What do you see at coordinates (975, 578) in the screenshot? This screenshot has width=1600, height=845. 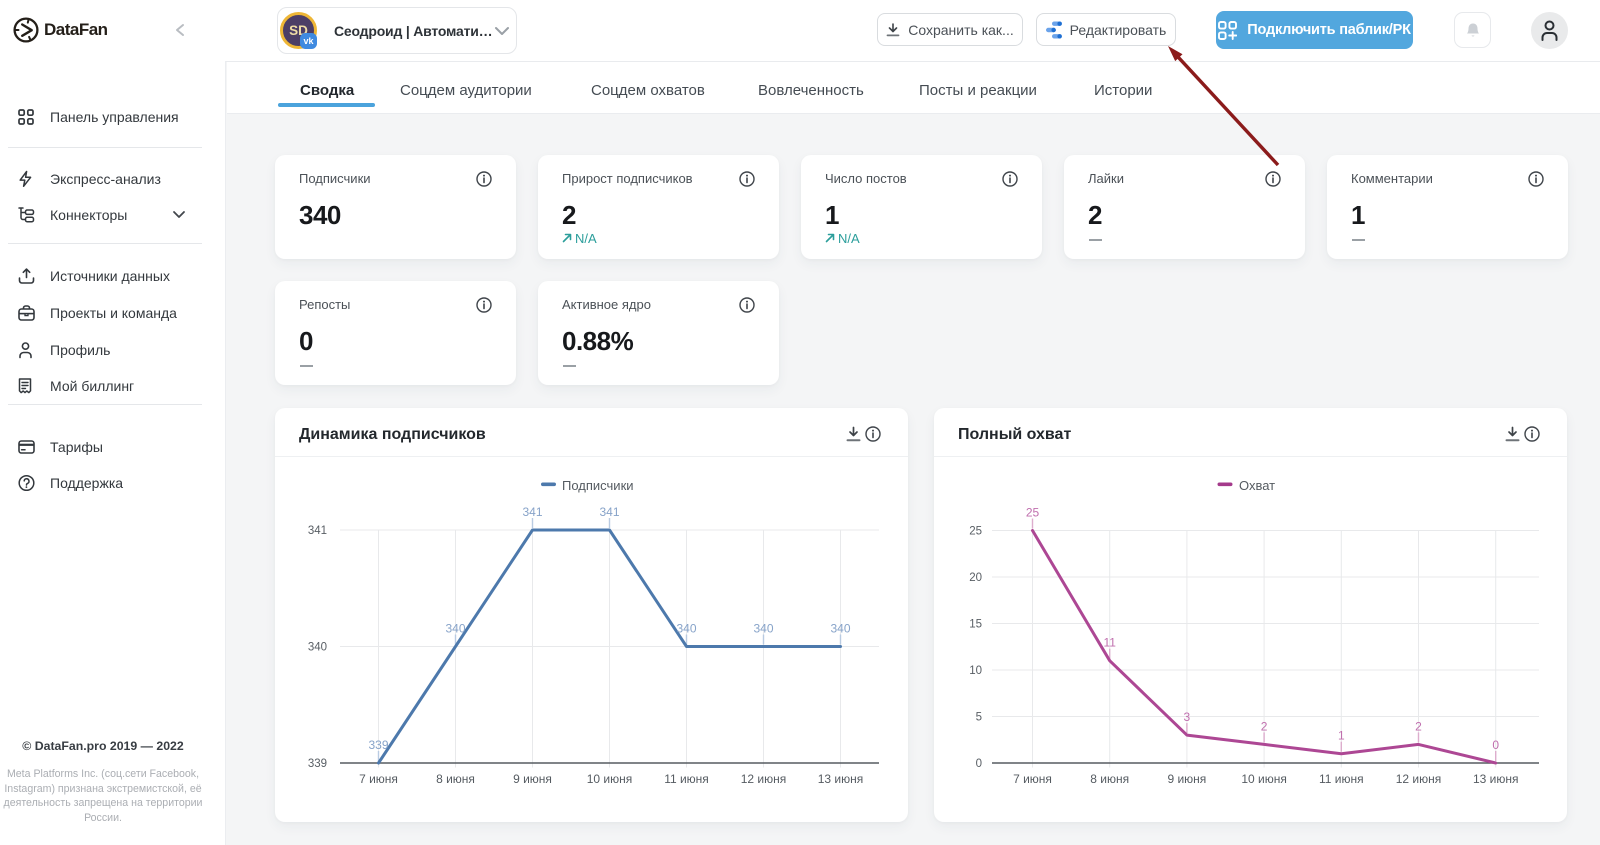 I see `svg-text: 20` at bounding box center [975, 578].